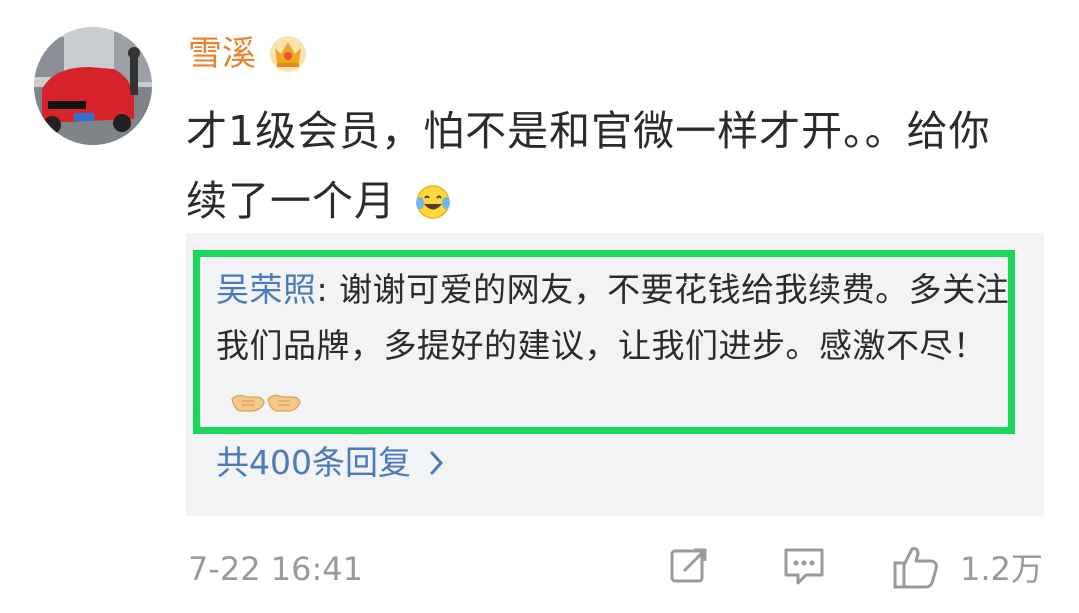  What do you see at coordinates (1001, 569) in the screenshot?
I see `like-count: 1.2万` at bounding box center [1001, 569].